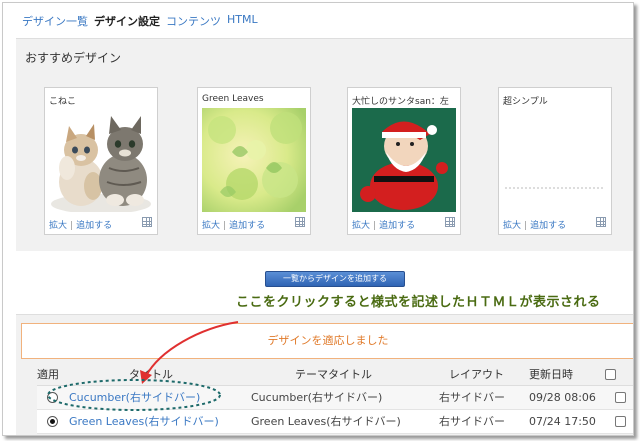 The image size is (640, 441). I want to click on design-card-name: 大忙しのサンタsan：左, so click(400, 102).